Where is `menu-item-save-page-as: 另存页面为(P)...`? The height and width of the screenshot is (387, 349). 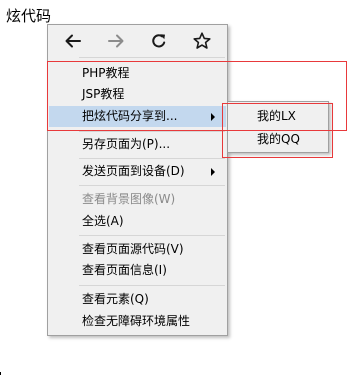
menu-item-save-page-as: 另存页面为(P)... is located at coordinates (137, 144).